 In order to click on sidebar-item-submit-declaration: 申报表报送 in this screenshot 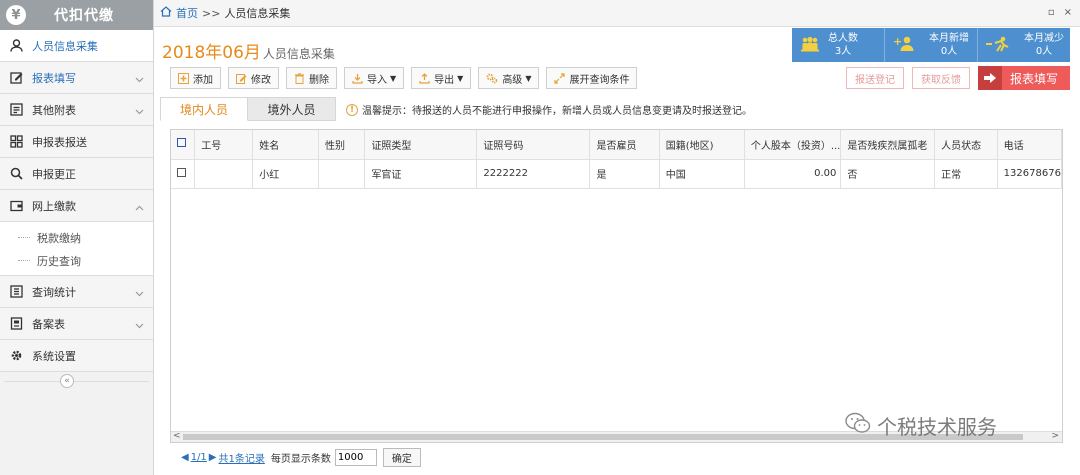, I will do `click(76, 142)`.